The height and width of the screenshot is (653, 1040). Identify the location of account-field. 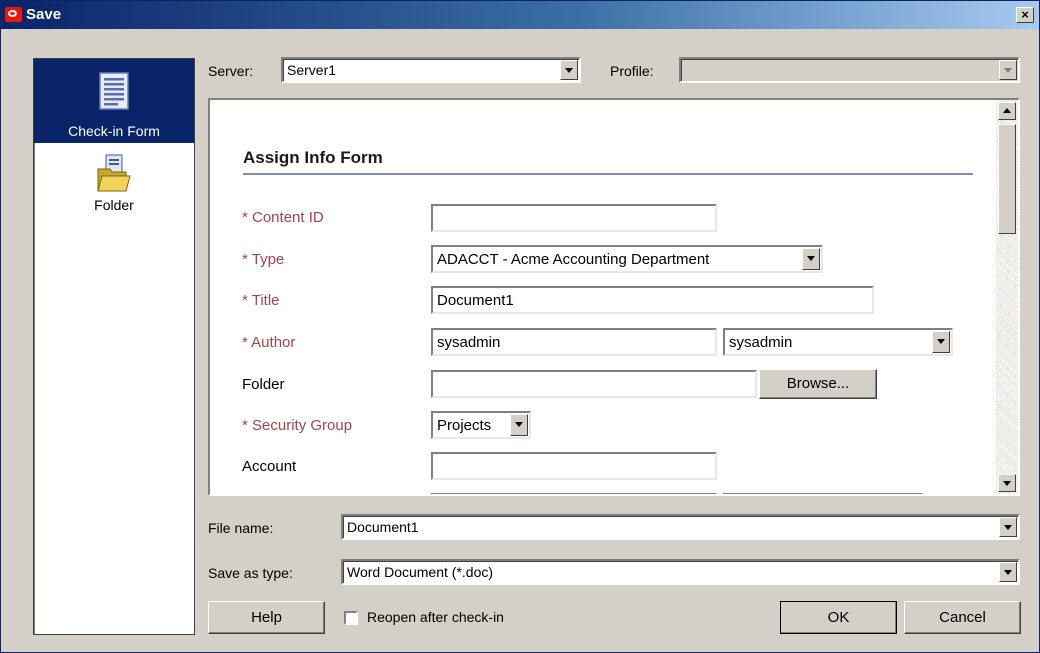
(574, 466).